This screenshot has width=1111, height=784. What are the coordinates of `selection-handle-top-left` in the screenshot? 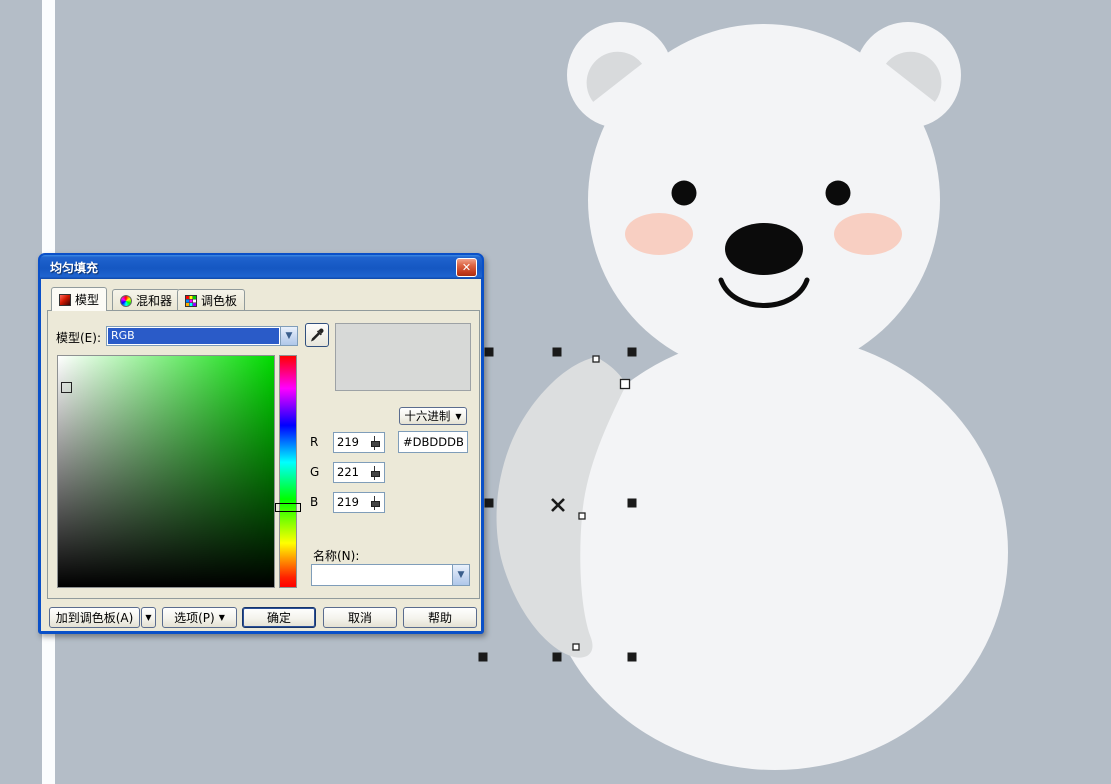 It's located at (489, 352).